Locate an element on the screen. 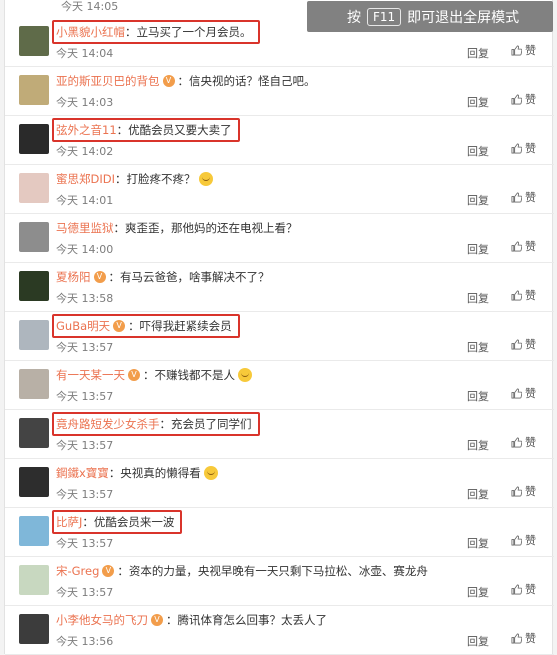 This screenshot has height=655, width=557. username-link: 马德里监狱 is located at coordinates (85, 228).